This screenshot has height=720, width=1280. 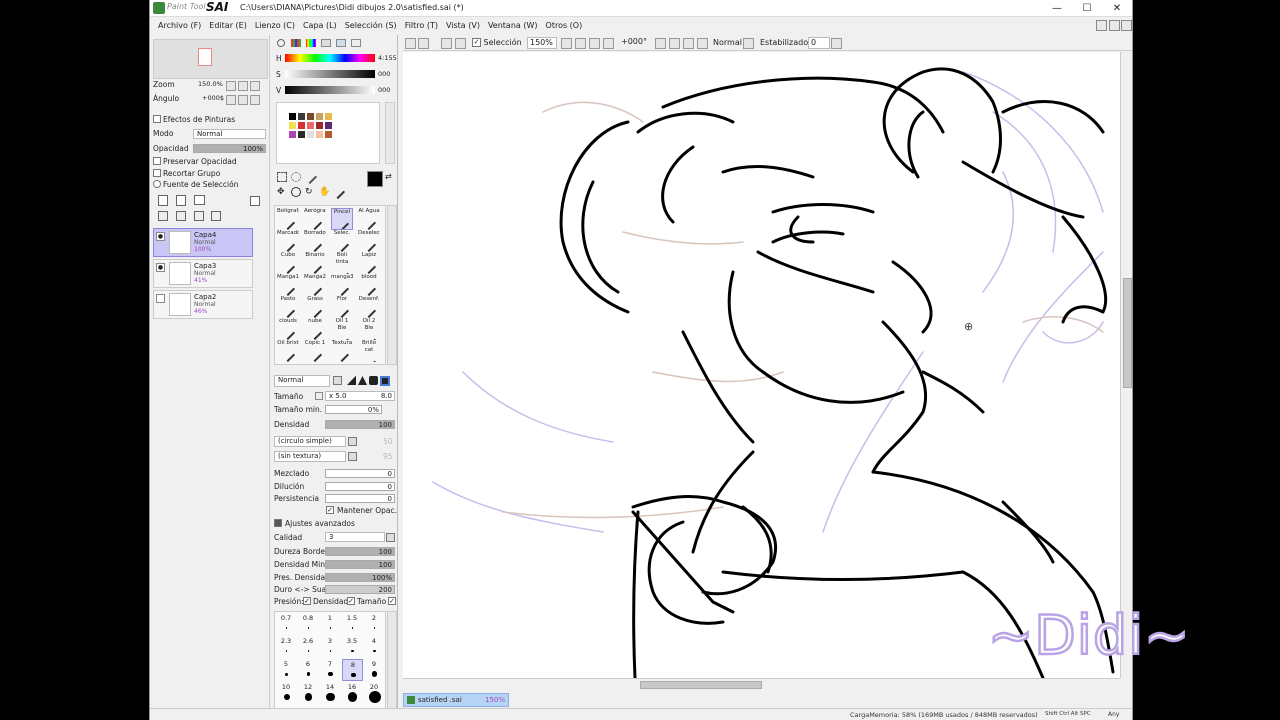 What do you see at coordinates (163, 200) in the screenshot?
I see `new-layer-icon` at bounding box center [163, 200].